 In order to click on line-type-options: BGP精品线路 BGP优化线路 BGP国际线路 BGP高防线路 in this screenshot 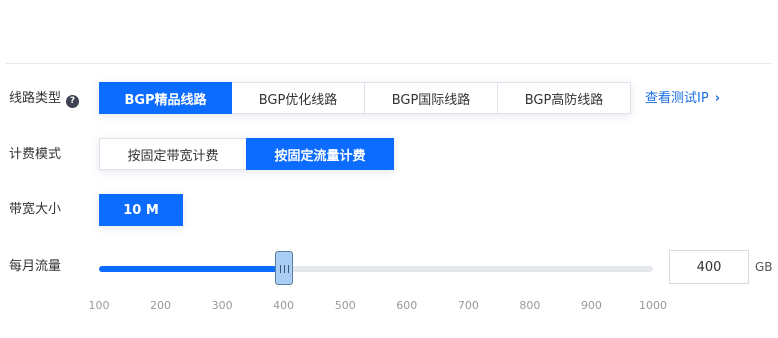, I will do `click(365, 98)`.